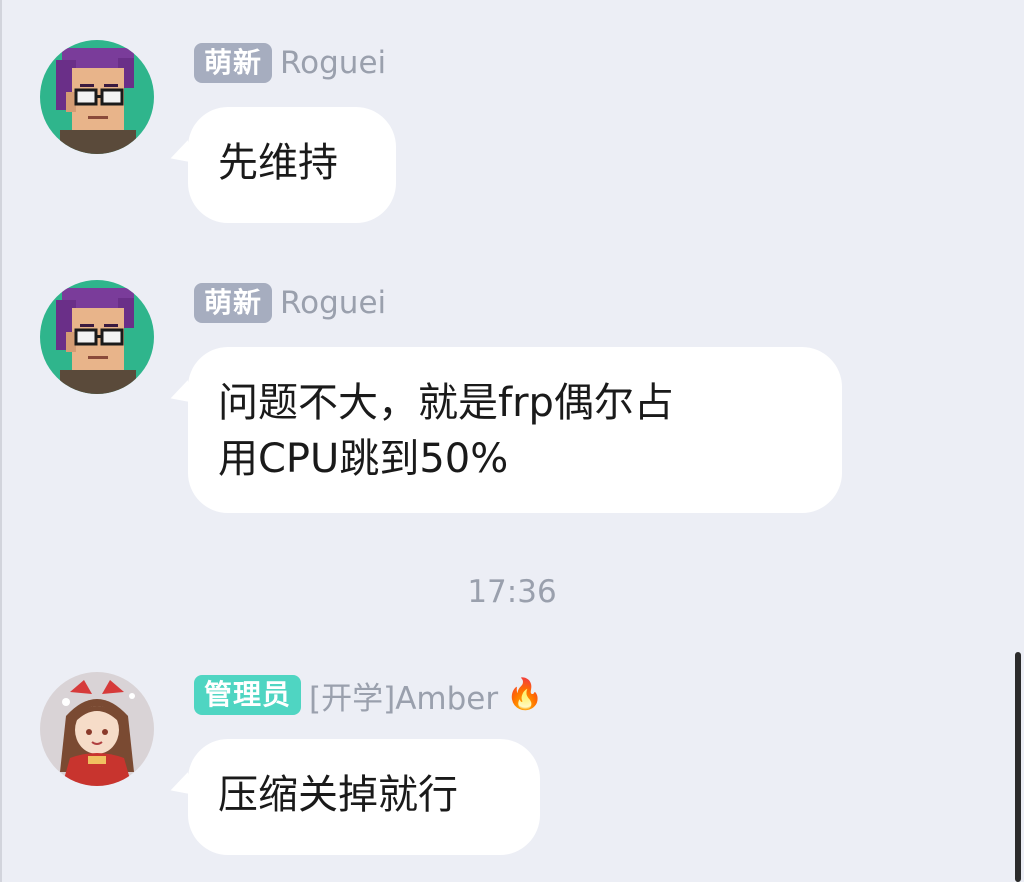  What do you see at coordinates (446, 403) in the screenshot?
I see `message-text-line: 问题不大，就是frp偶尔占` at bounding box center [446, 403].